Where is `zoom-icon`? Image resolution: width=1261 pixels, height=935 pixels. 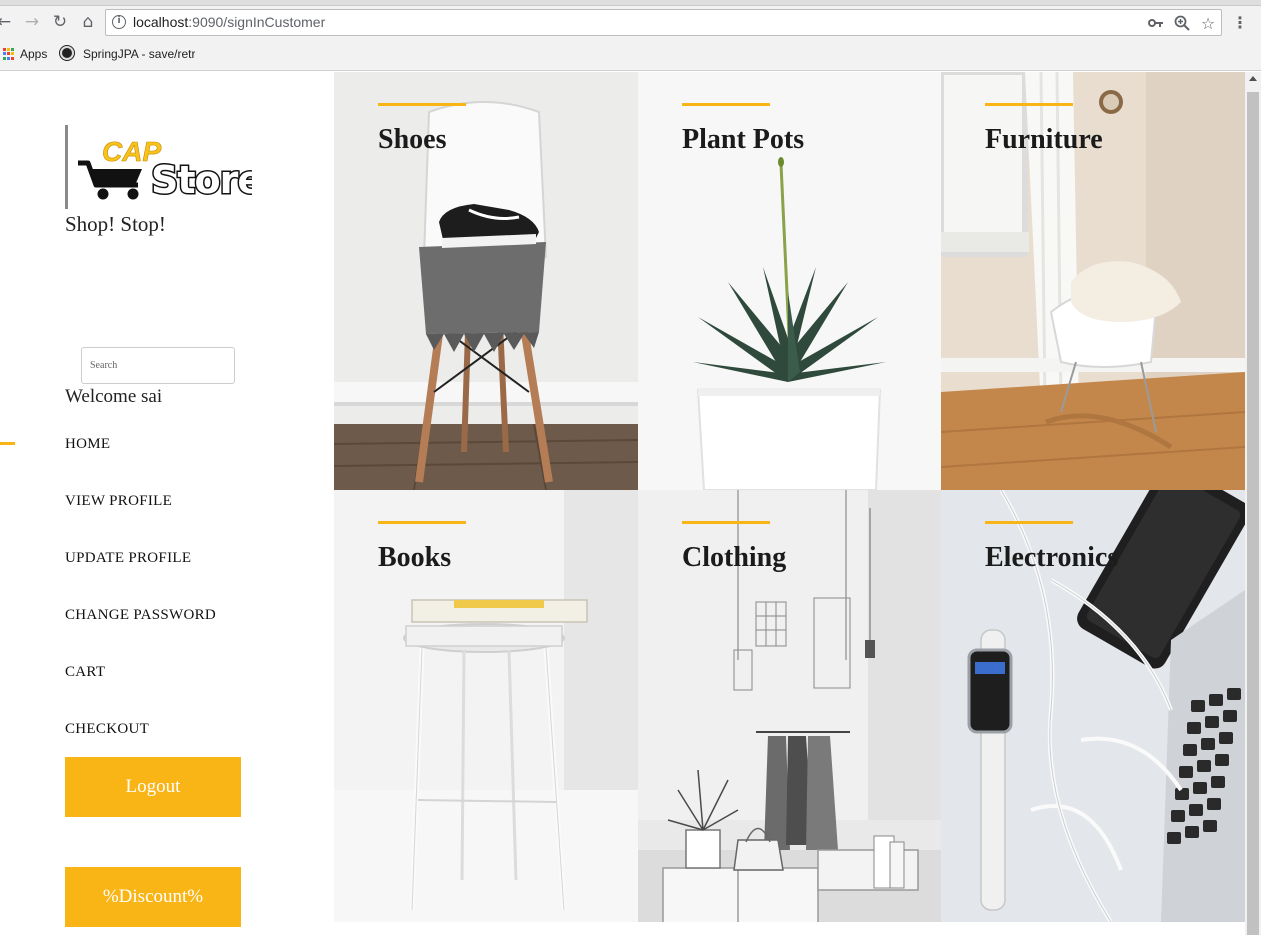
zoom-icon is located at coordinates (1182, 23).